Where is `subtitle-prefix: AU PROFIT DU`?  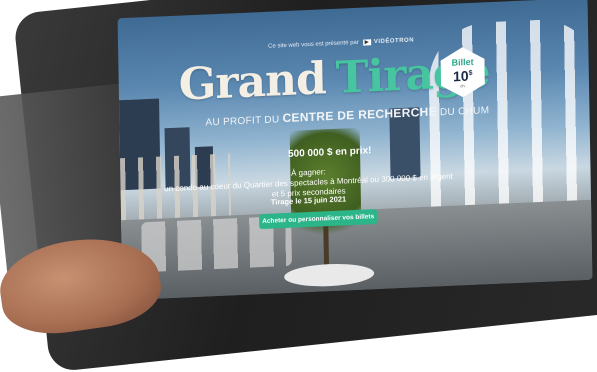
subtitle-prefix: AU PROFIT DU is located at coordinates (242, 121).